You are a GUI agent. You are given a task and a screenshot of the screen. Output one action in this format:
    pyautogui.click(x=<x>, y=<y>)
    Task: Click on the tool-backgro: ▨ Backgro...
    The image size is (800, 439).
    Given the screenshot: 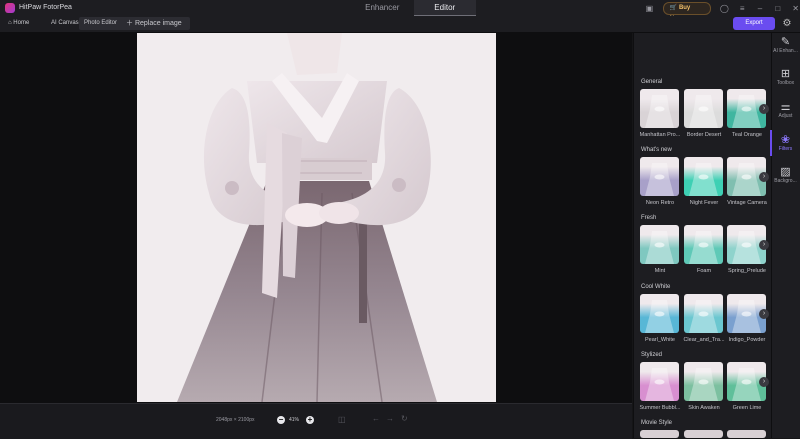 What is the action you would take?
    pyautogui.click(x=785, y=175)
    